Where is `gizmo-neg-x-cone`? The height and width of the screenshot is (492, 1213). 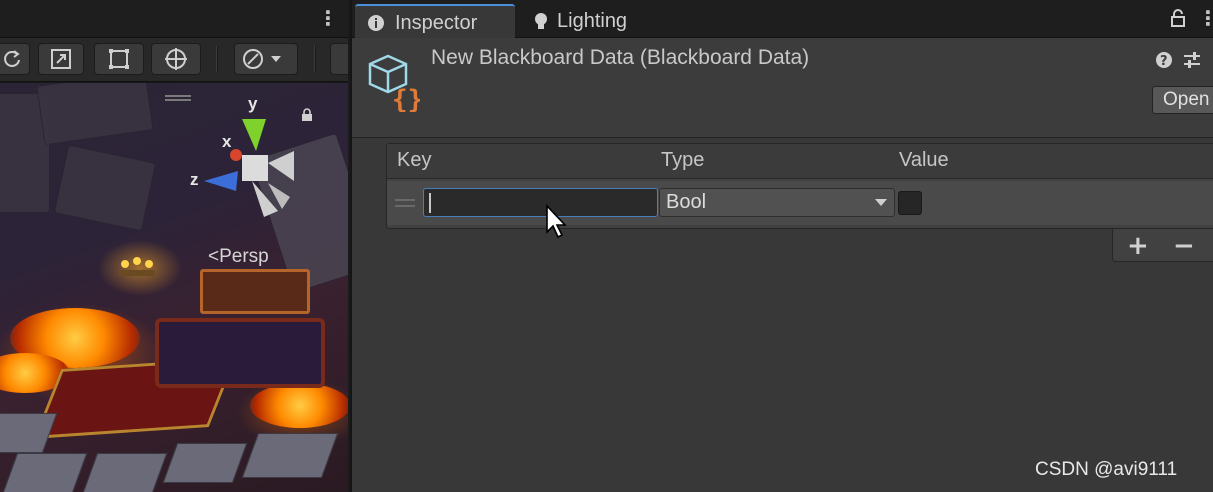
gizmo-neg-x-cone is located at coordinates (281, 166).